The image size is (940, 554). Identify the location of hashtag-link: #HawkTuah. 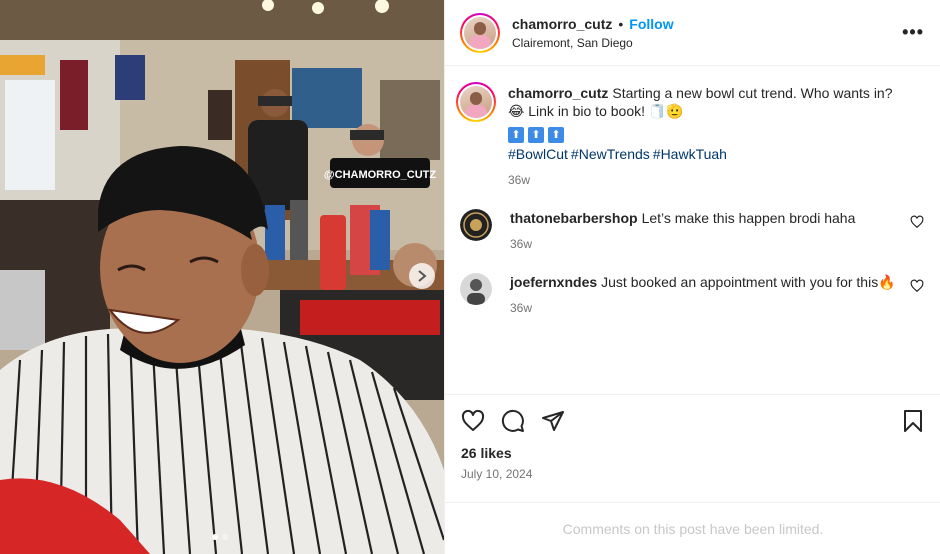
(690, 154).